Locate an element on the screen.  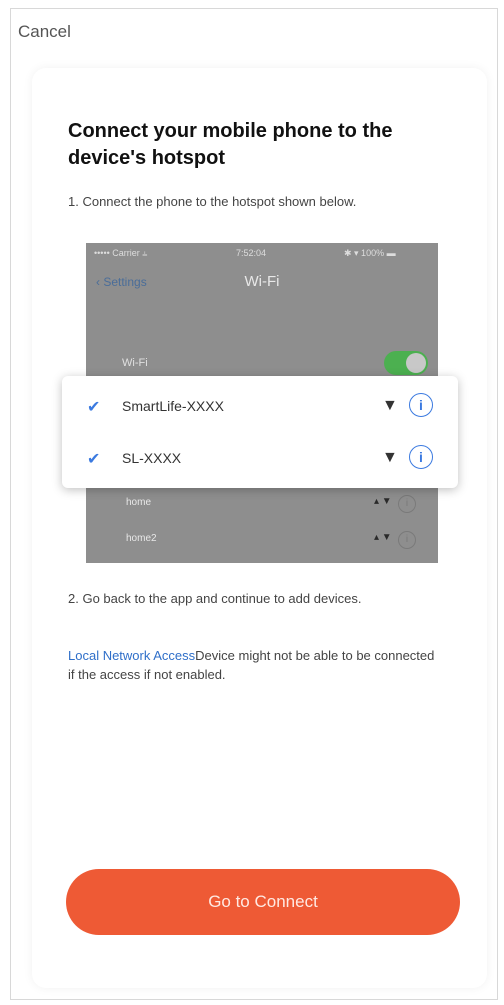
network-name: home2 is located at coordinates (141, 538).